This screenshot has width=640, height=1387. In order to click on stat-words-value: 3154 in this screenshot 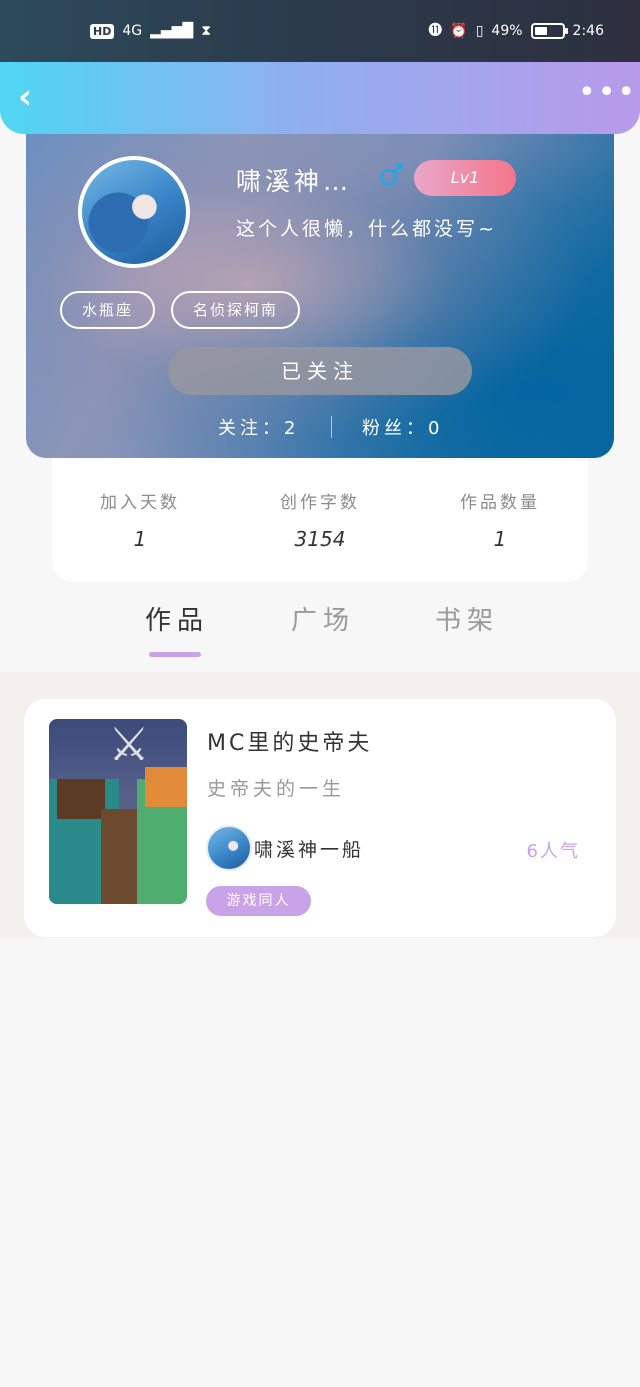, I will do `click(320, 539)`.